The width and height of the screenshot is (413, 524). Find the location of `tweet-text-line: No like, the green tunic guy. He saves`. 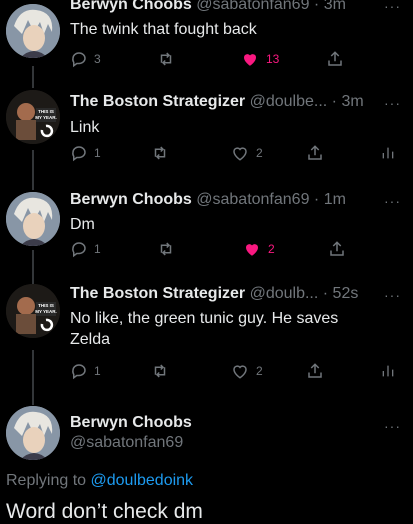

tweet-text-line: No like, the green tunic guy. He saves is located at coordinates (204, 318).